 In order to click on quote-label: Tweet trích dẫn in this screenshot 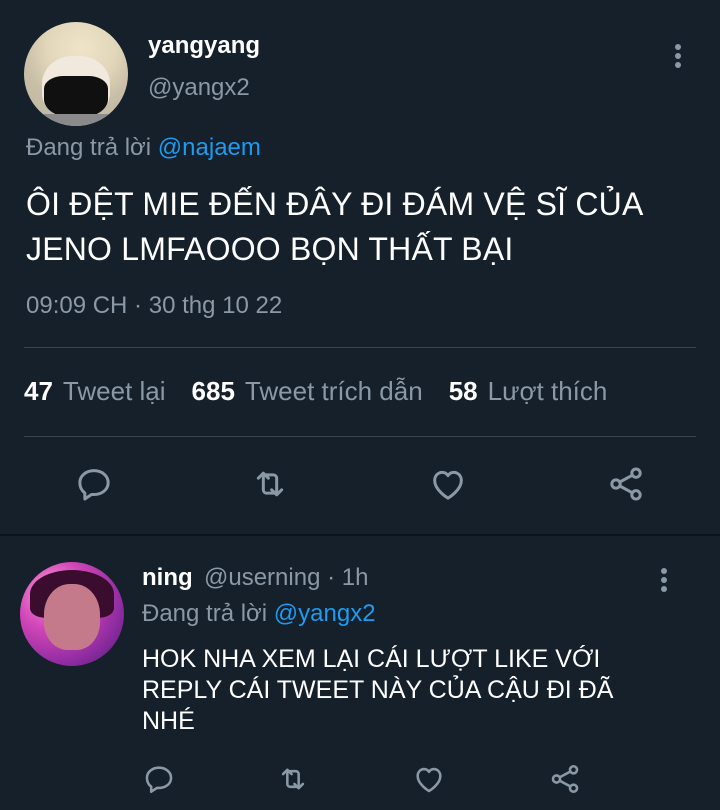, I will do `click(334, 391)`.